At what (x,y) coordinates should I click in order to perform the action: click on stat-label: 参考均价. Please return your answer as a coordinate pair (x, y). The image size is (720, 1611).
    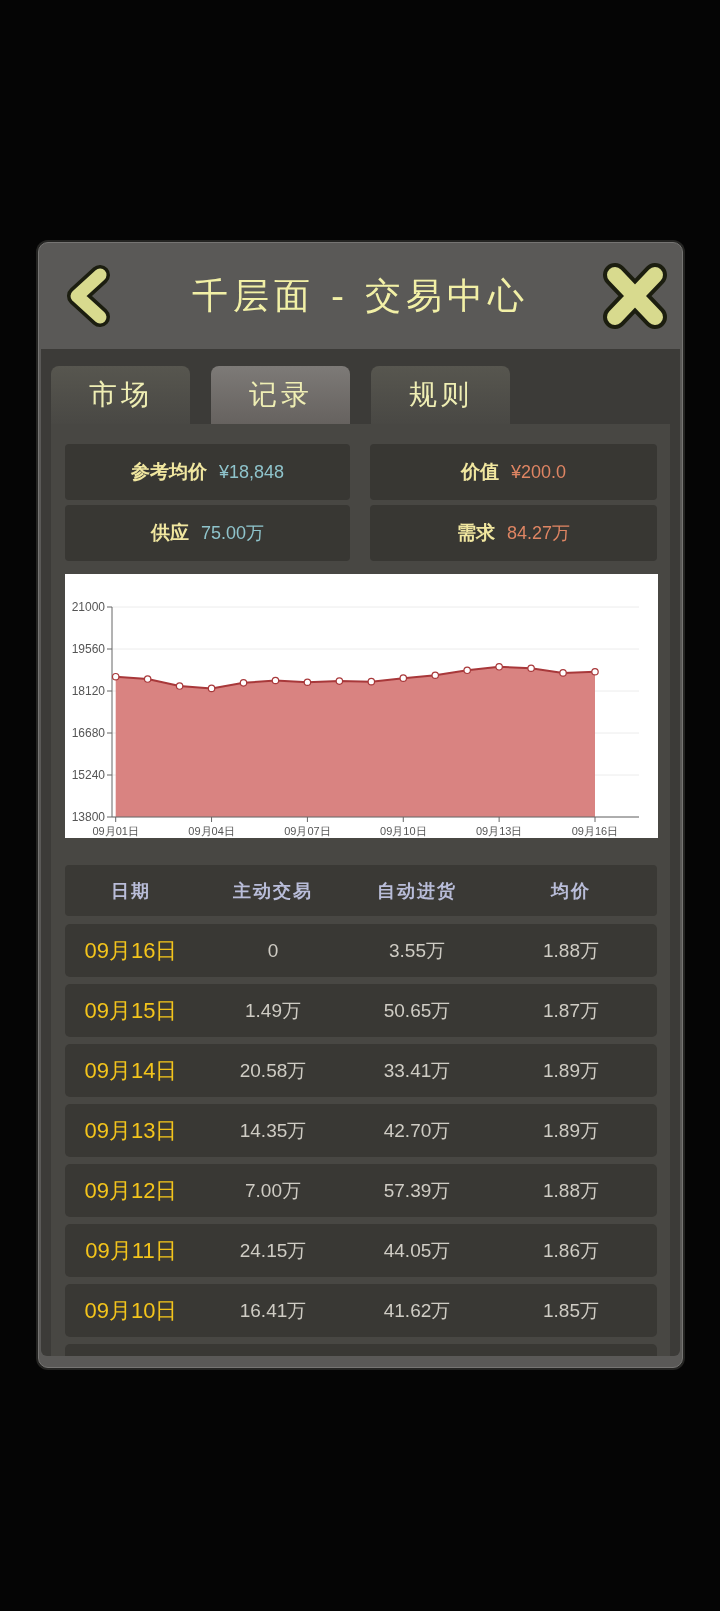
    Looking at the image, I should click on (168, 471).